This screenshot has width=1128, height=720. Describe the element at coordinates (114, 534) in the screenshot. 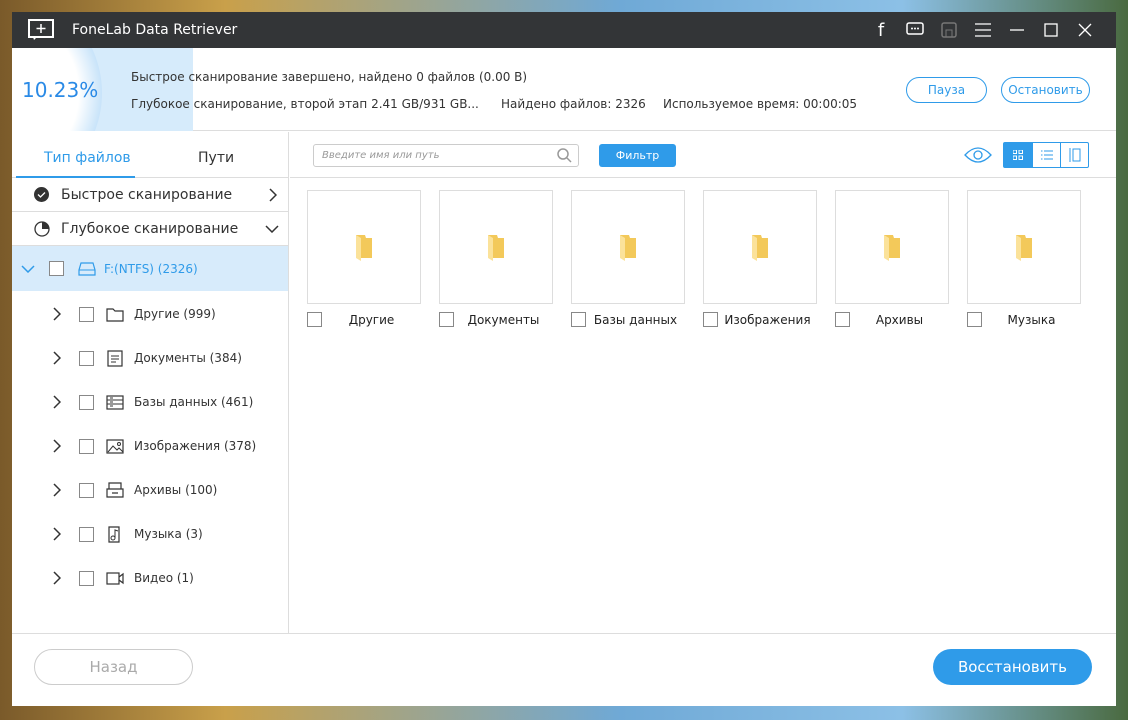

I see `music-icon` at that location.